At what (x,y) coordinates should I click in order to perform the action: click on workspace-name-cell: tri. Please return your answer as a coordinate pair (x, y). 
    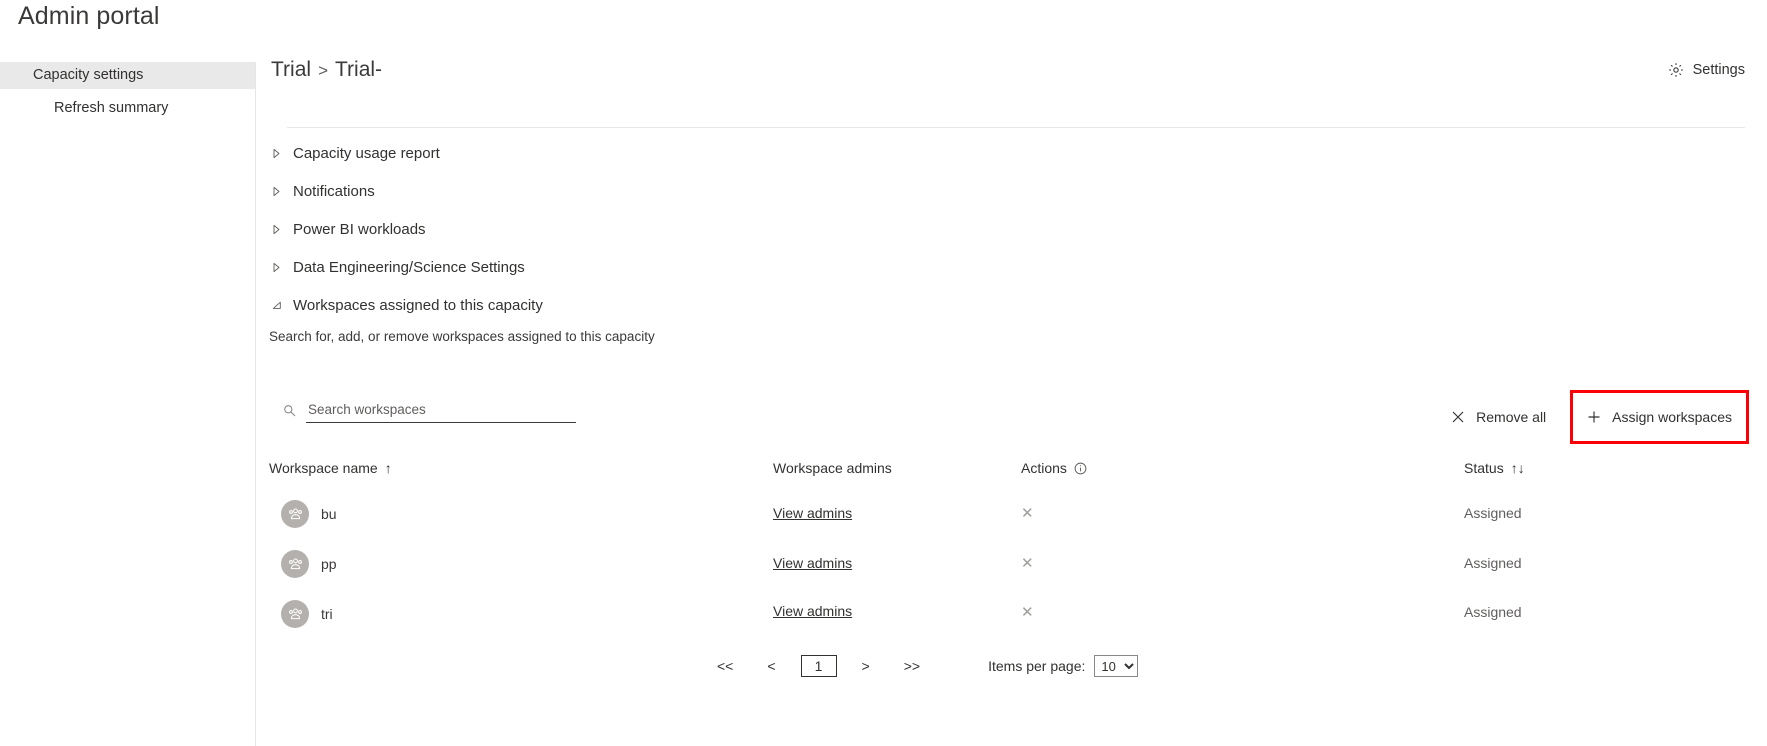
    Looking at the image, I should click on (301, 614).